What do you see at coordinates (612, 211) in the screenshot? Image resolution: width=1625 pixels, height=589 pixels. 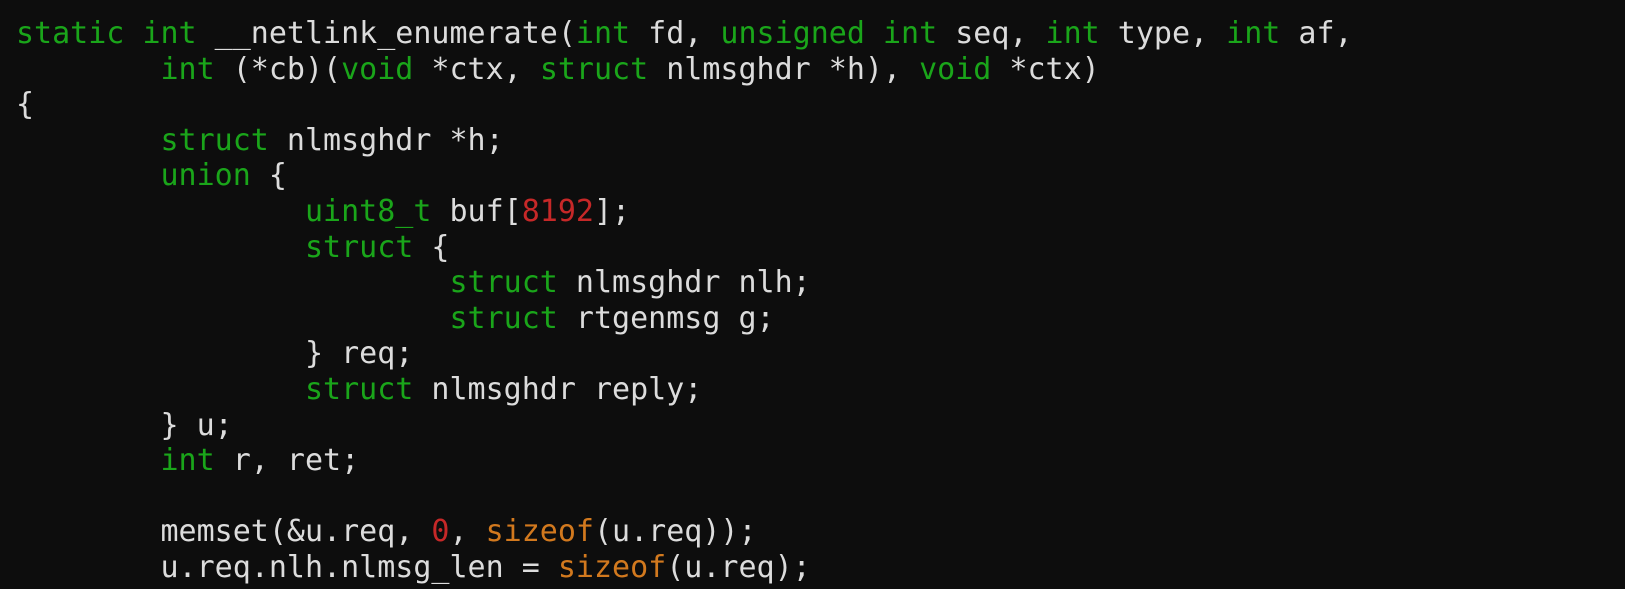 I see `code-token-plain: ];` at bounding box center [612, 211].